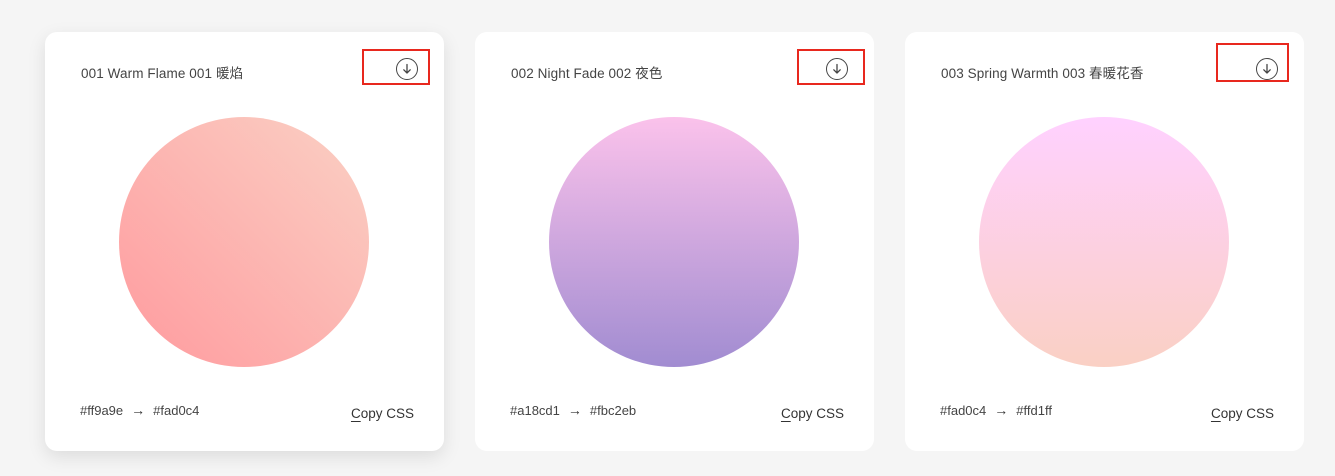  I want to click on card-title: 003 Spring Warmth 003 春暖花香, so click(1042, 73).